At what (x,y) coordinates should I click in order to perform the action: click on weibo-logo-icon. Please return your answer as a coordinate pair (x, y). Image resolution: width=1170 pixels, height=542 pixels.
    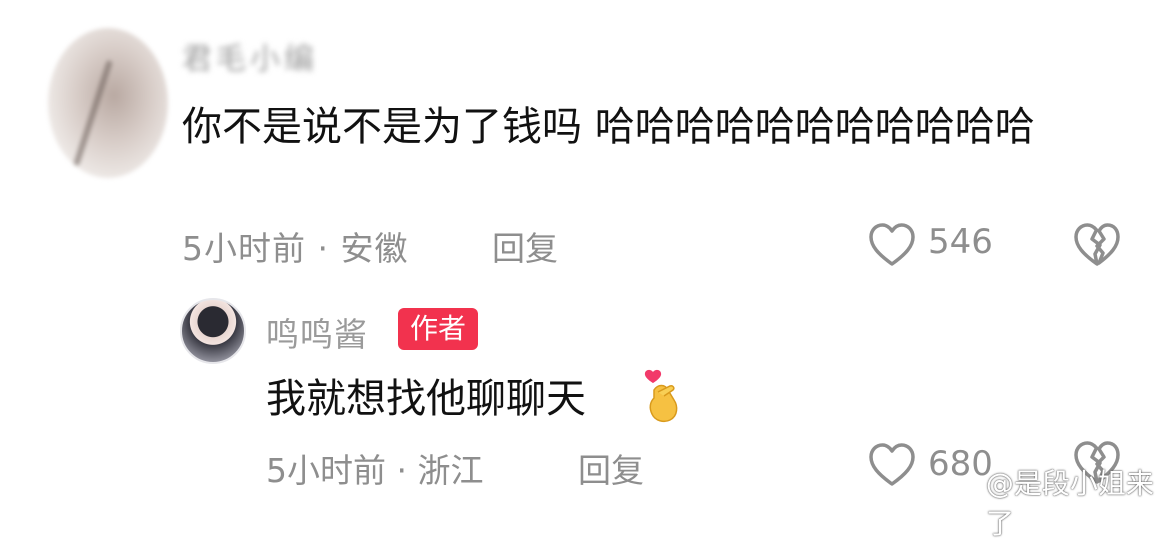
    Looking at the image, I should click on (963, 503).